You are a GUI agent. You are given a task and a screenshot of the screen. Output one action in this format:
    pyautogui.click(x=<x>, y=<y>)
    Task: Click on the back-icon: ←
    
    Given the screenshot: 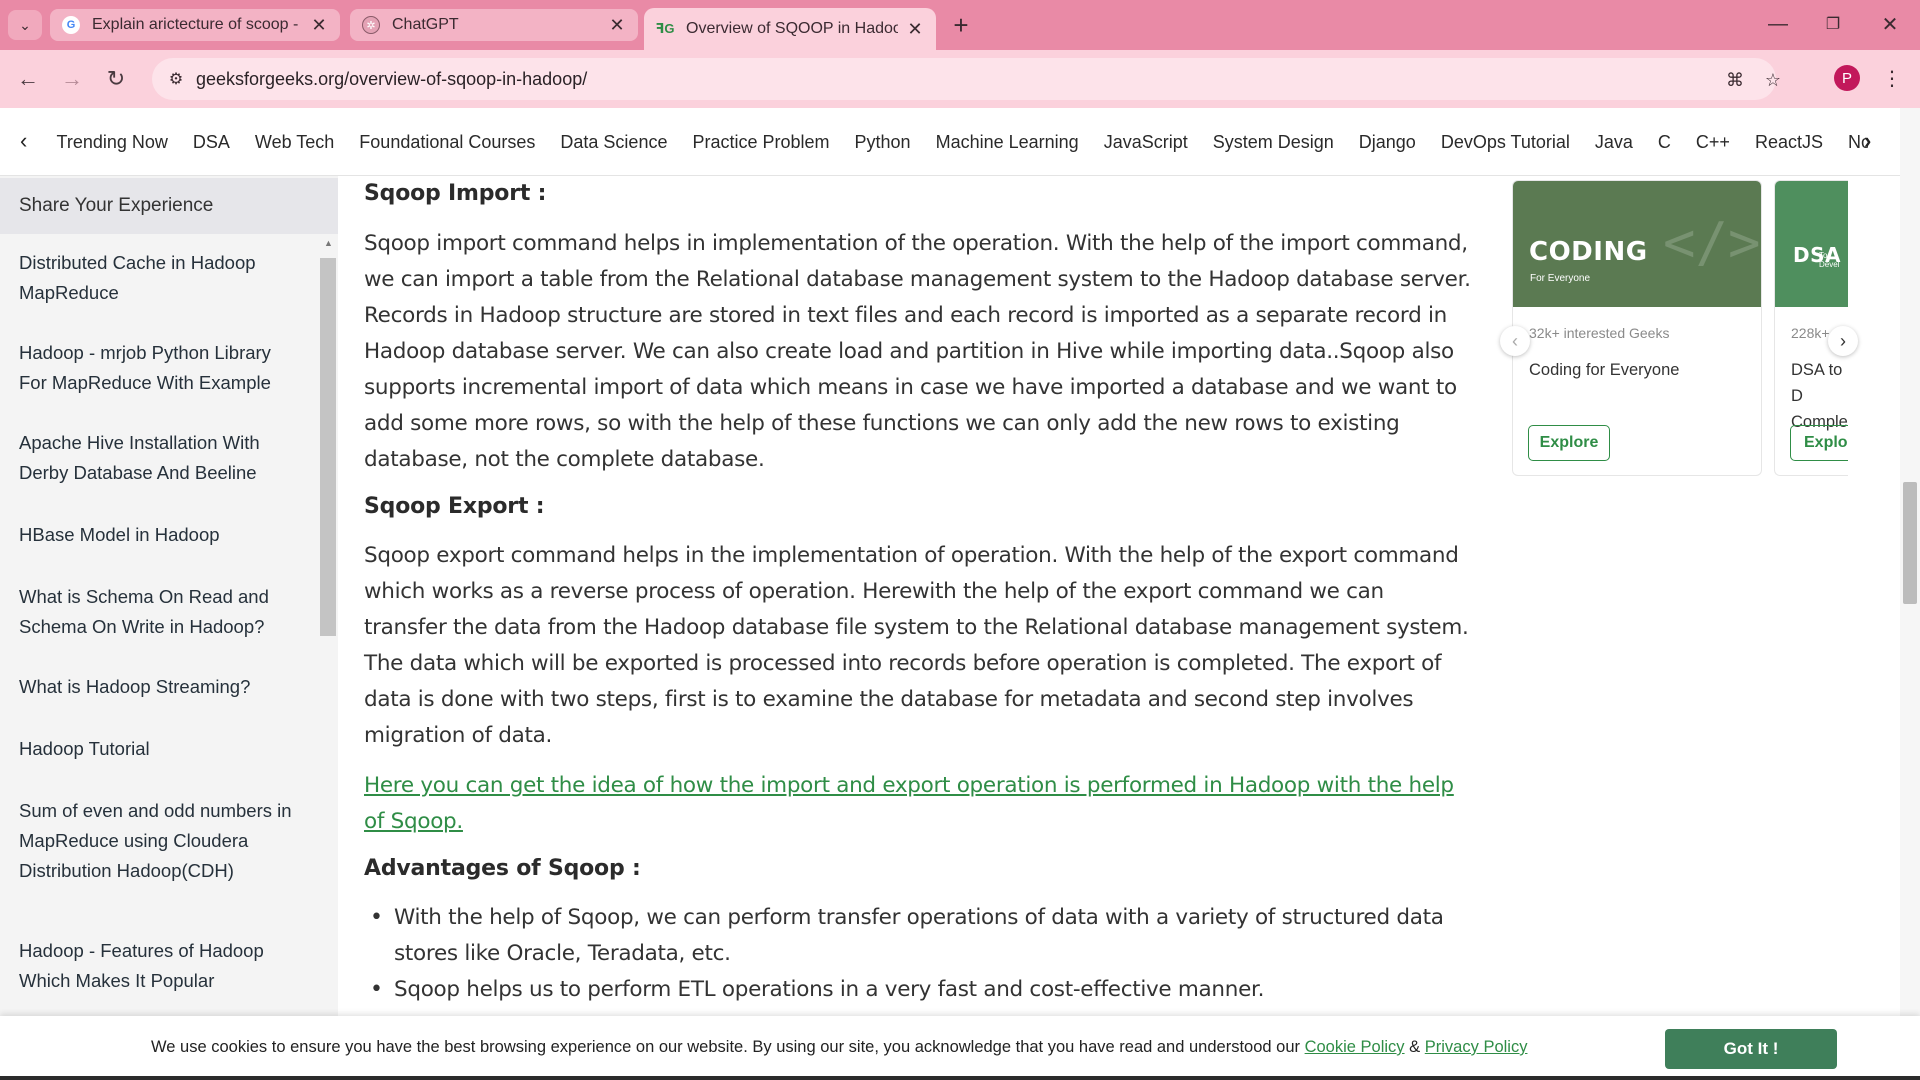 What is the action you would take?
    pyautogui.click(x=28, y=79)
    